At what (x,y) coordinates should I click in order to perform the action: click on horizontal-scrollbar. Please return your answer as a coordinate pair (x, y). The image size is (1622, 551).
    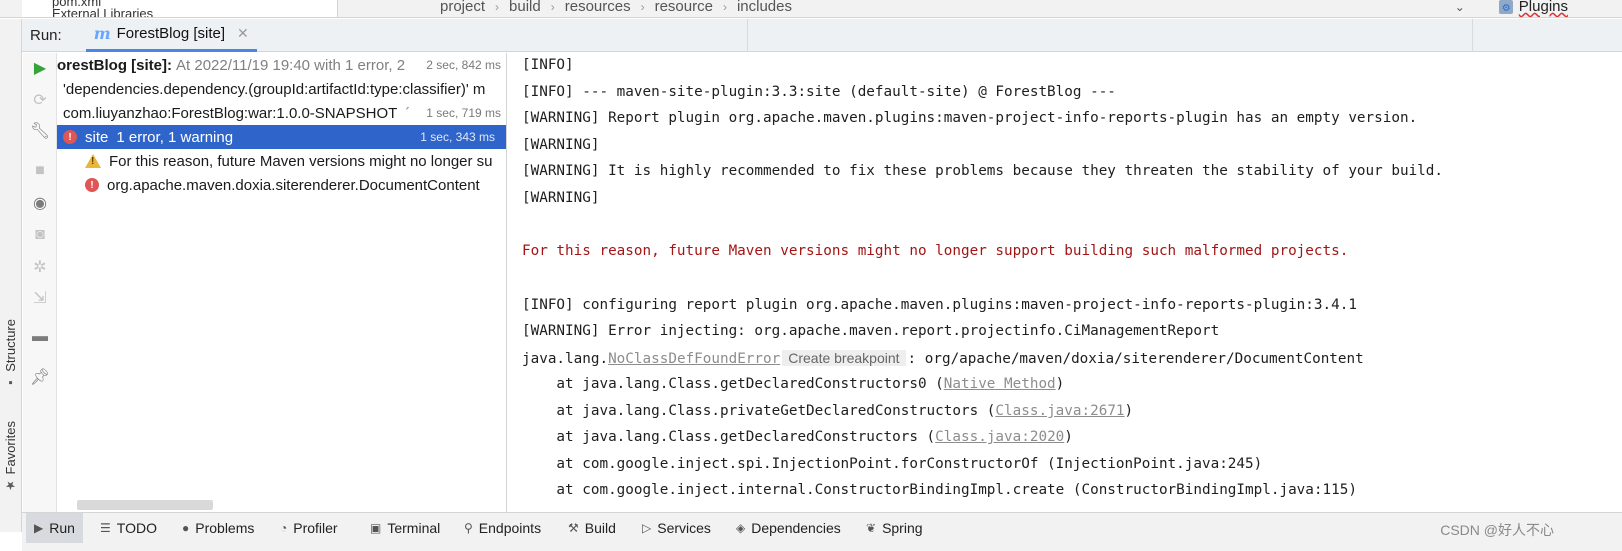
    Looking at the image, I should click on (145, 505).